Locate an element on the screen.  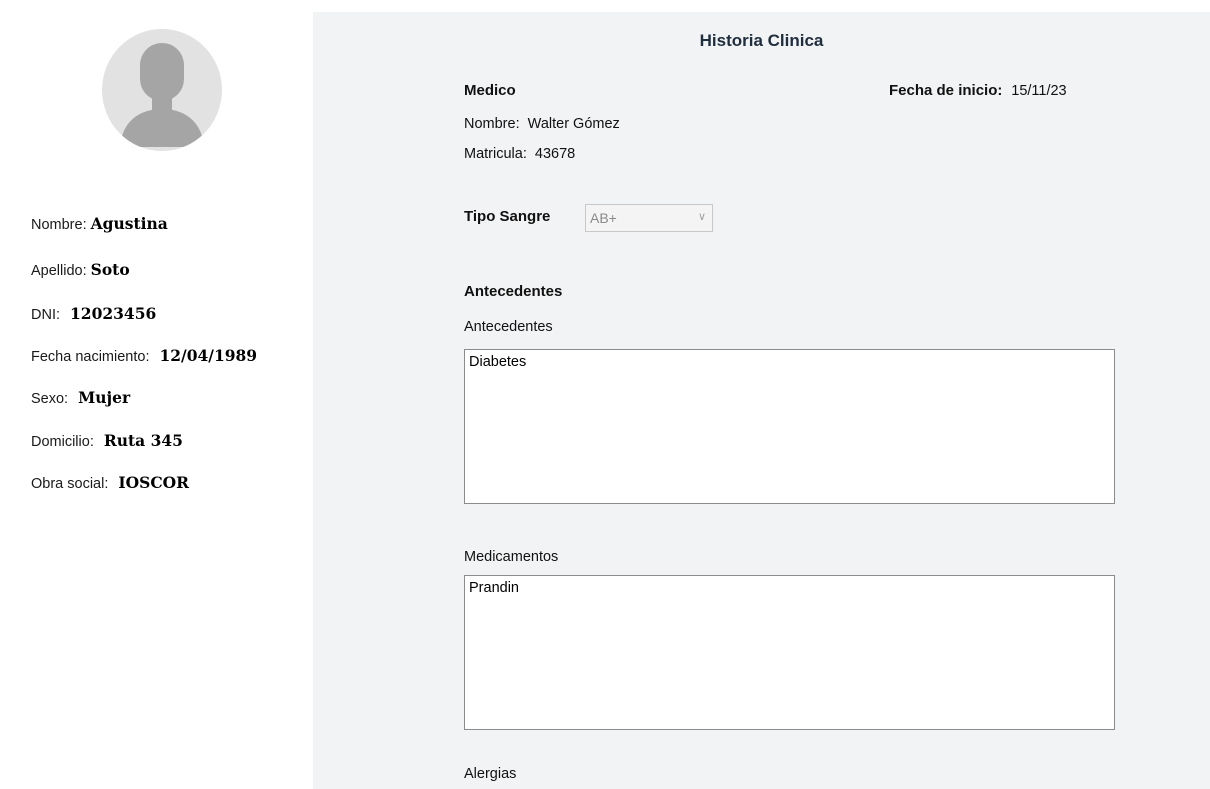
patient-fecha-nacimiento: Fecha nacimiento: 12/04/1989 is located at coordinates (144, 355).